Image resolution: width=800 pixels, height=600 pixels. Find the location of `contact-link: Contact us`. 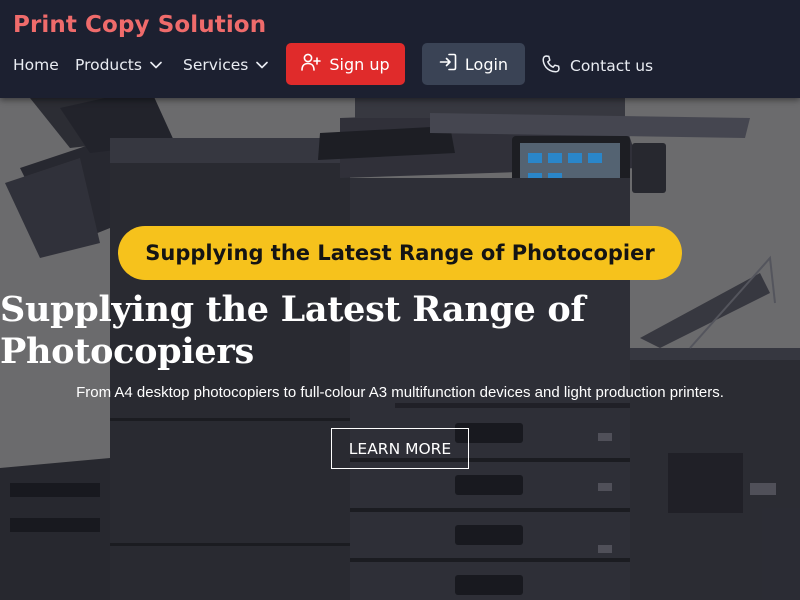

contact-link: Contact us is located at coordinates (597, 66).